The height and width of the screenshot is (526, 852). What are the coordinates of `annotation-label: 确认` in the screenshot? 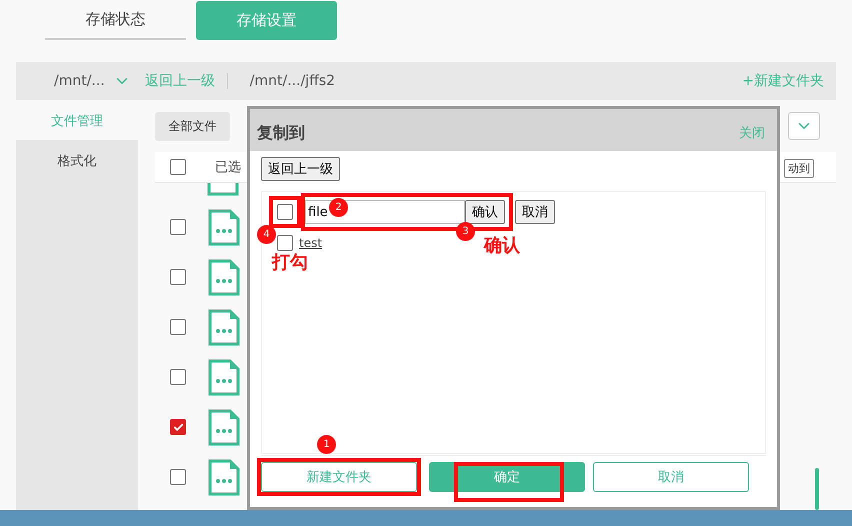 It's located at (502, 245).